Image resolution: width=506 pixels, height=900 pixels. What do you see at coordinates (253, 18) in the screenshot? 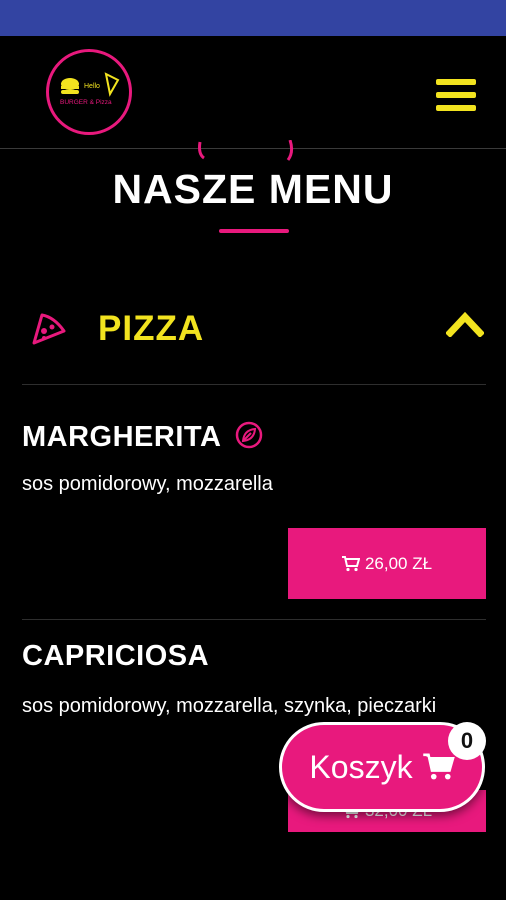
I see `status-bar` at bounding box center [253, 18].